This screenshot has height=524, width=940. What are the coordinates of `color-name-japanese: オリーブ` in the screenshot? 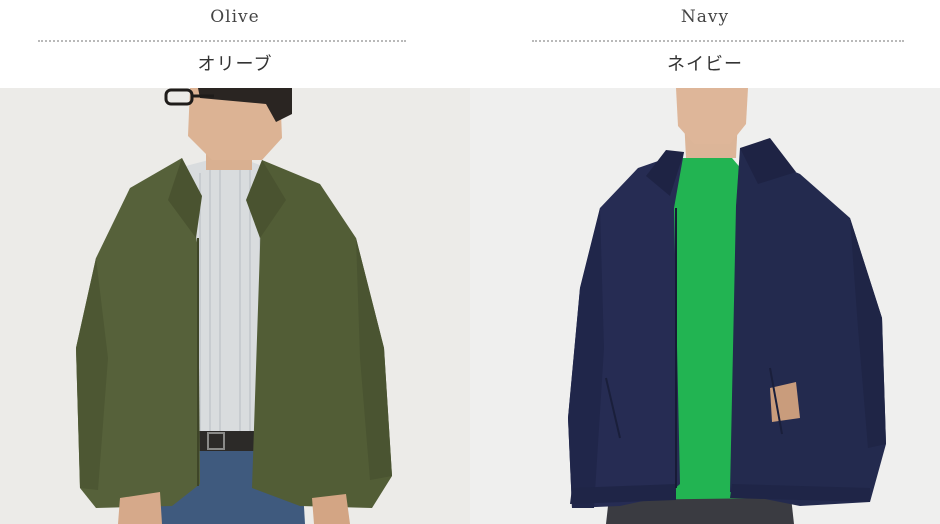 It's located at (235, 64).